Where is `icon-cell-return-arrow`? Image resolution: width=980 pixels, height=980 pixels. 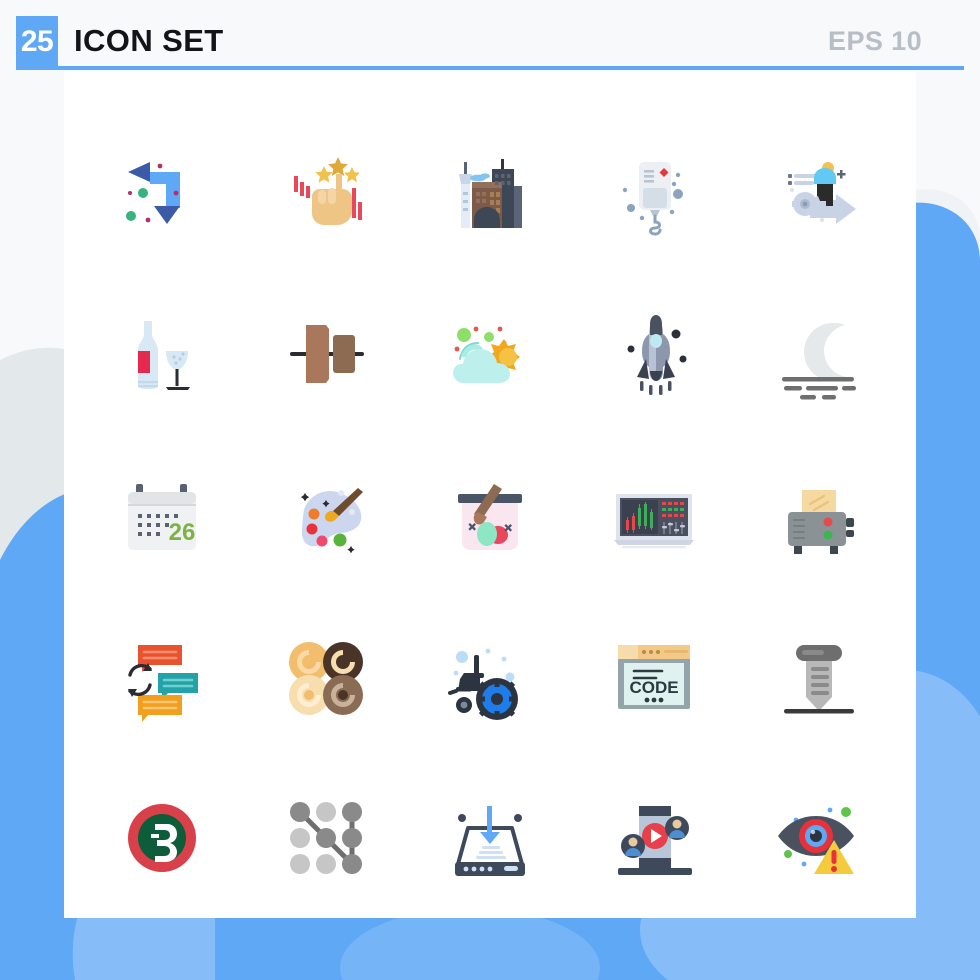 icon-cell-return-arrow is located at coordinates (162, 194).